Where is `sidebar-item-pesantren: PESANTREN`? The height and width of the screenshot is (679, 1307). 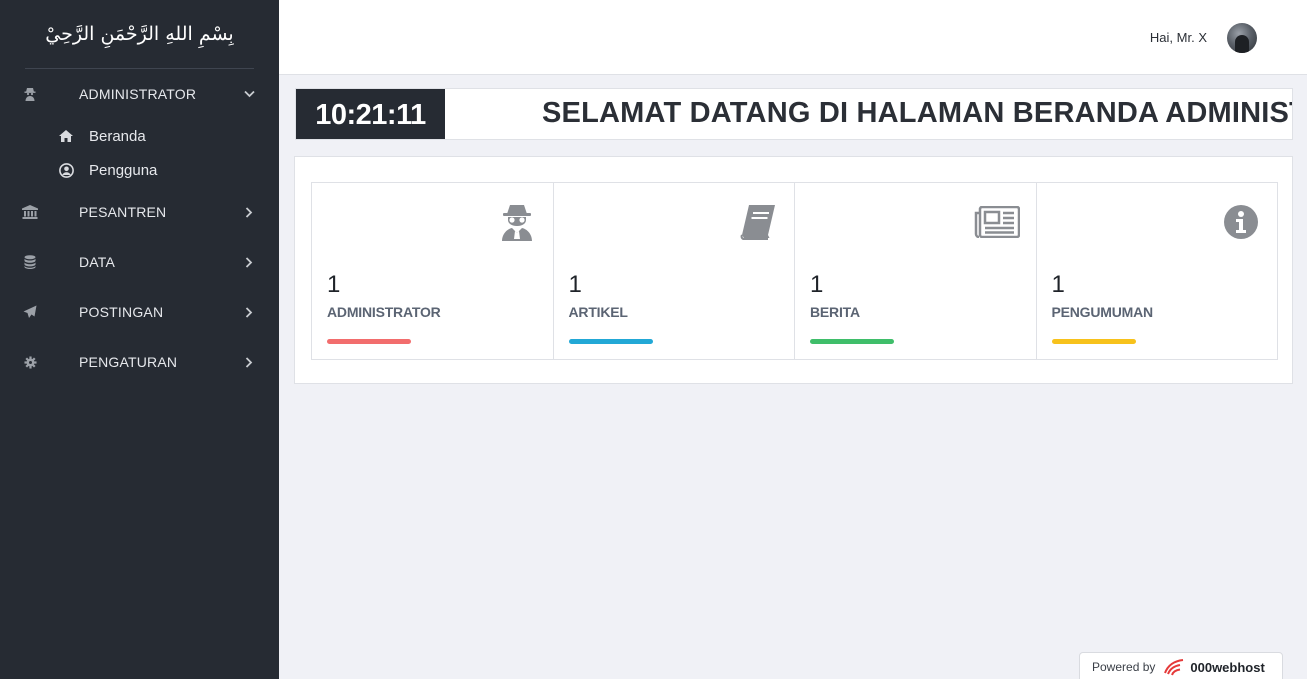 sidebar-item-pesantren: PESANTREN is located at coordinates (139, 212).